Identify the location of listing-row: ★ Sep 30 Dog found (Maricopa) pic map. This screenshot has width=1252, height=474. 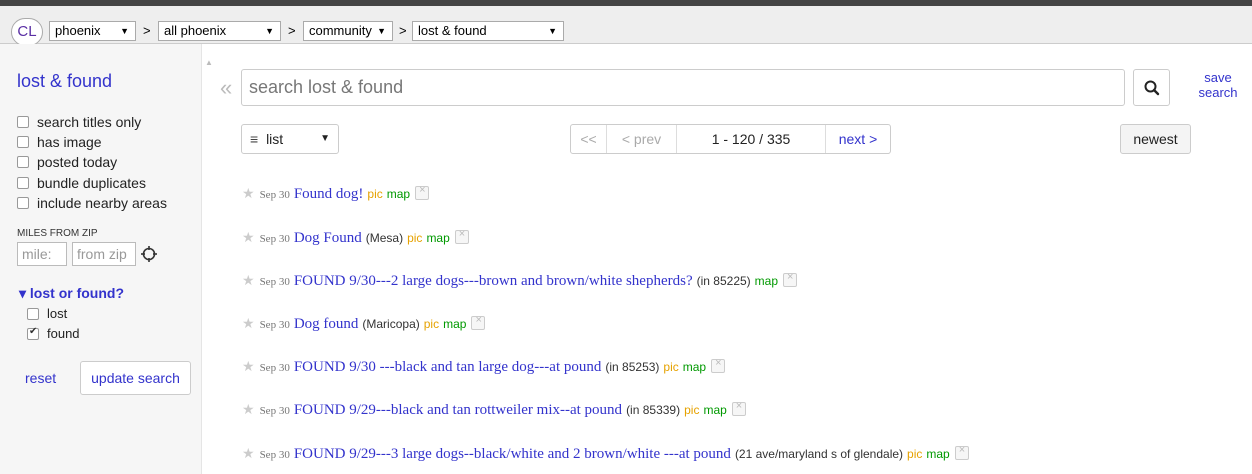
(364, 324).